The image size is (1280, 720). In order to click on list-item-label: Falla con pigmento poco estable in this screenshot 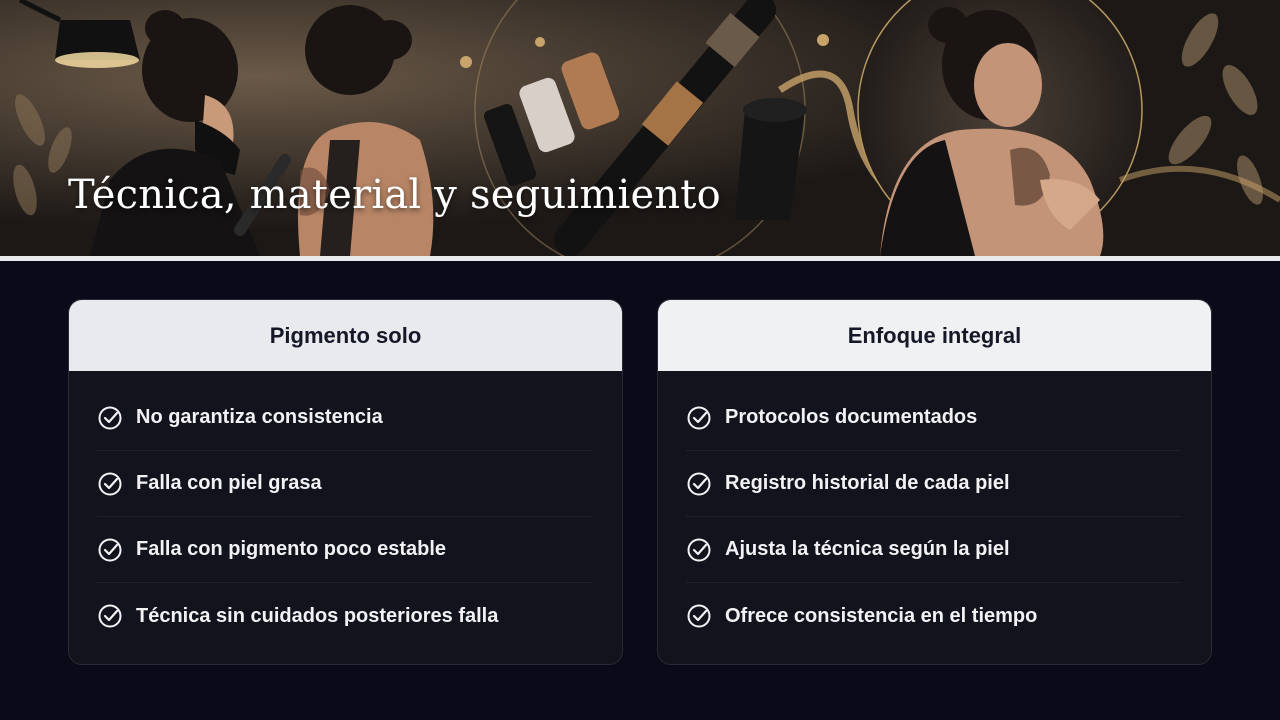, I will do `click(291, 549)`.